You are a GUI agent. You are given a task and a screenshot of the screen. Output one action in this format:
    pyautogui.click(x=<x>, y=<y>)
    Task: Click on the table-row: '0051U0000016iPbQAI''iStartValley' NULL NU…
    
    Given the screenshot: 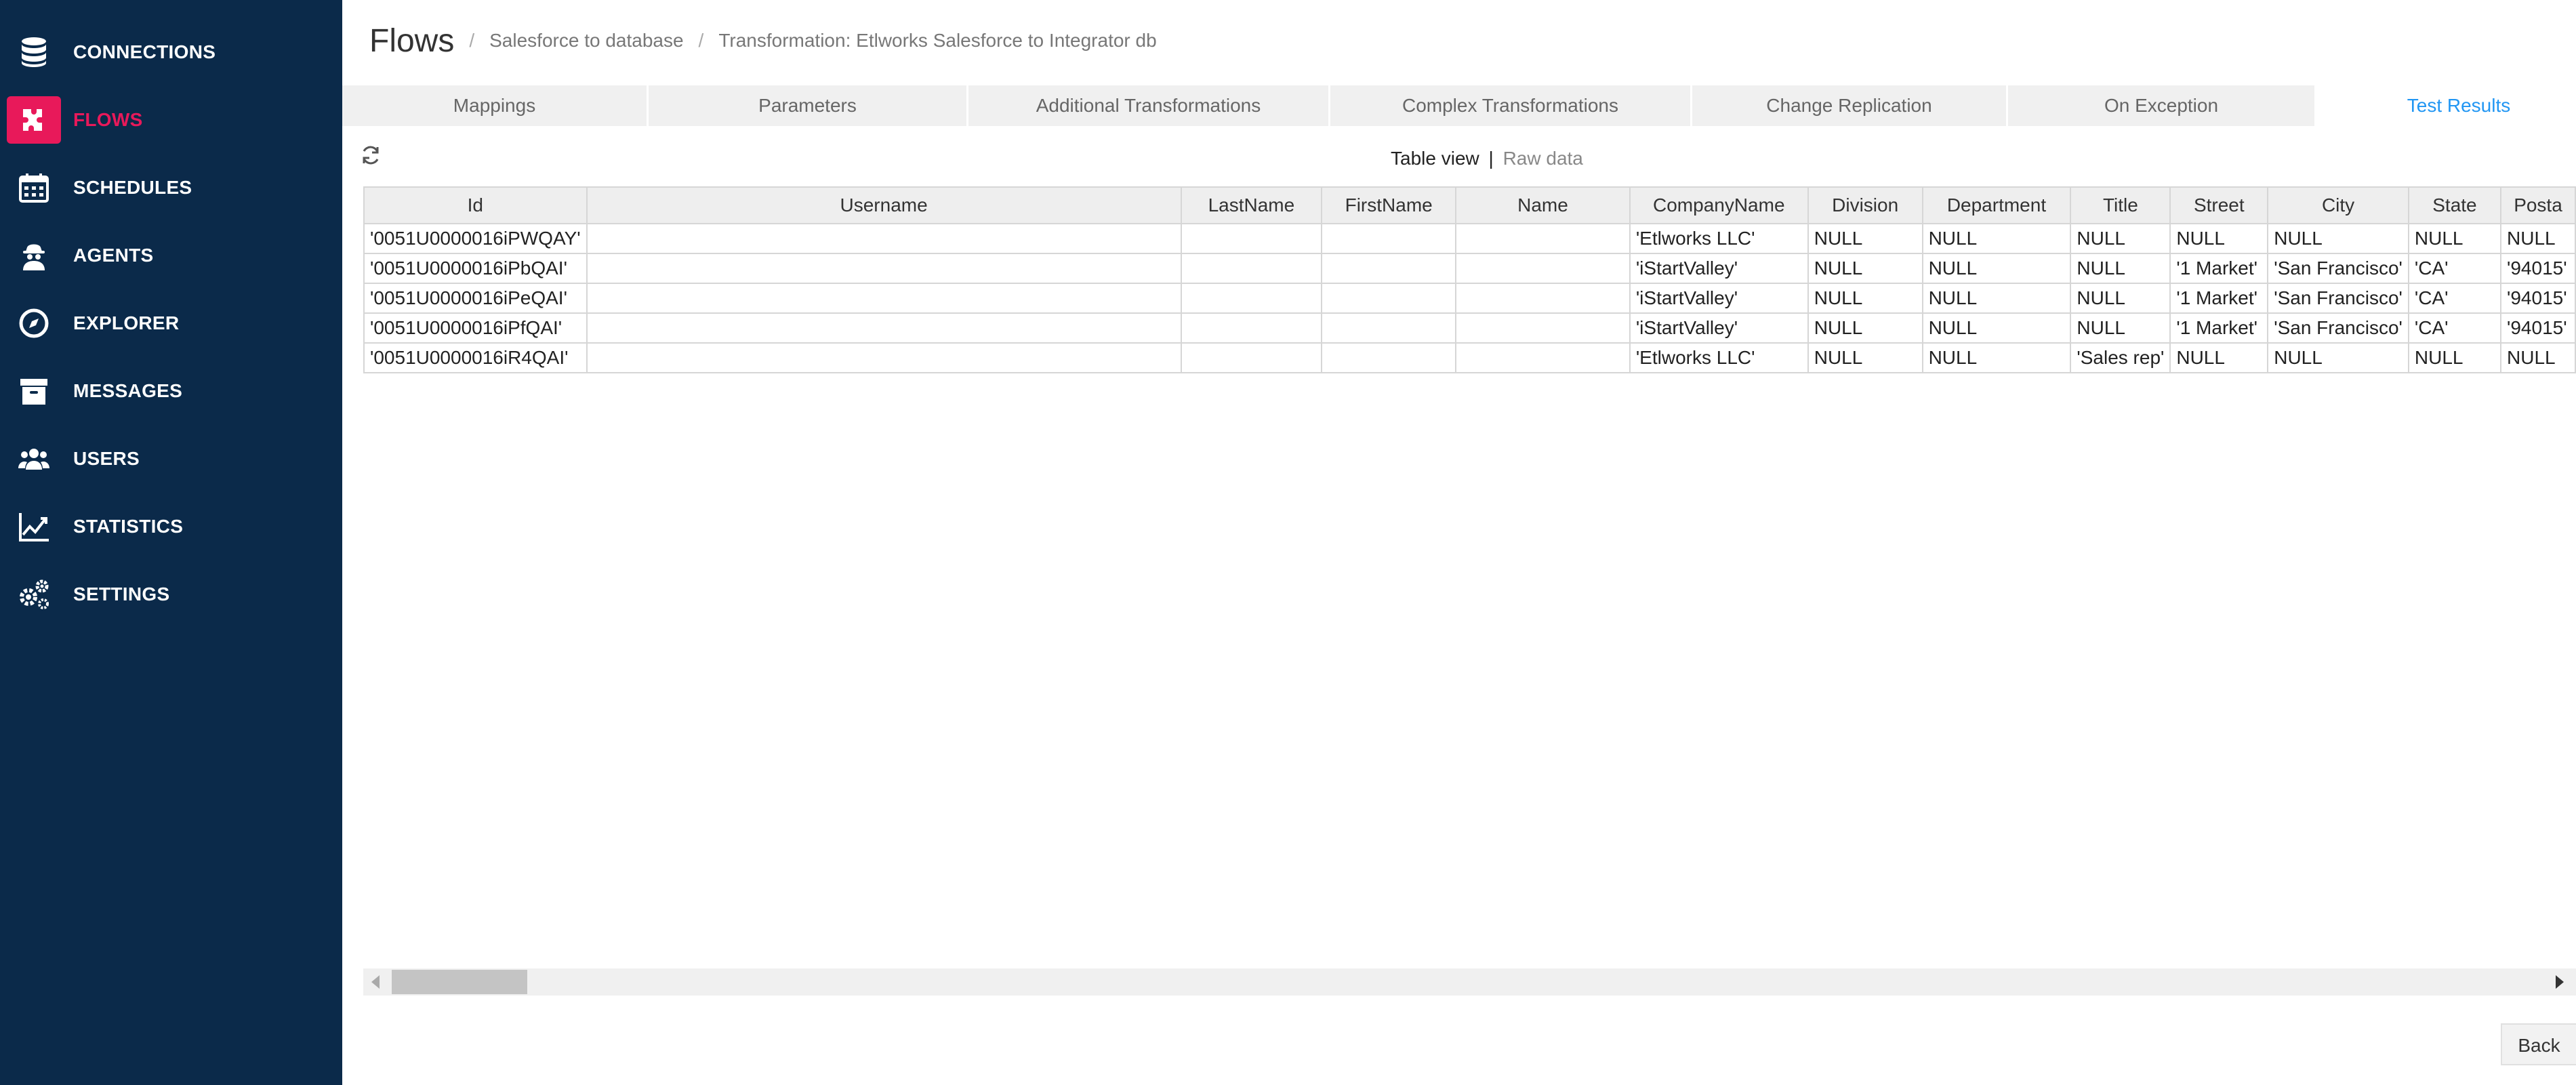 What is the action you would take?
    pyautogui.click(x=1470, y=268)
    